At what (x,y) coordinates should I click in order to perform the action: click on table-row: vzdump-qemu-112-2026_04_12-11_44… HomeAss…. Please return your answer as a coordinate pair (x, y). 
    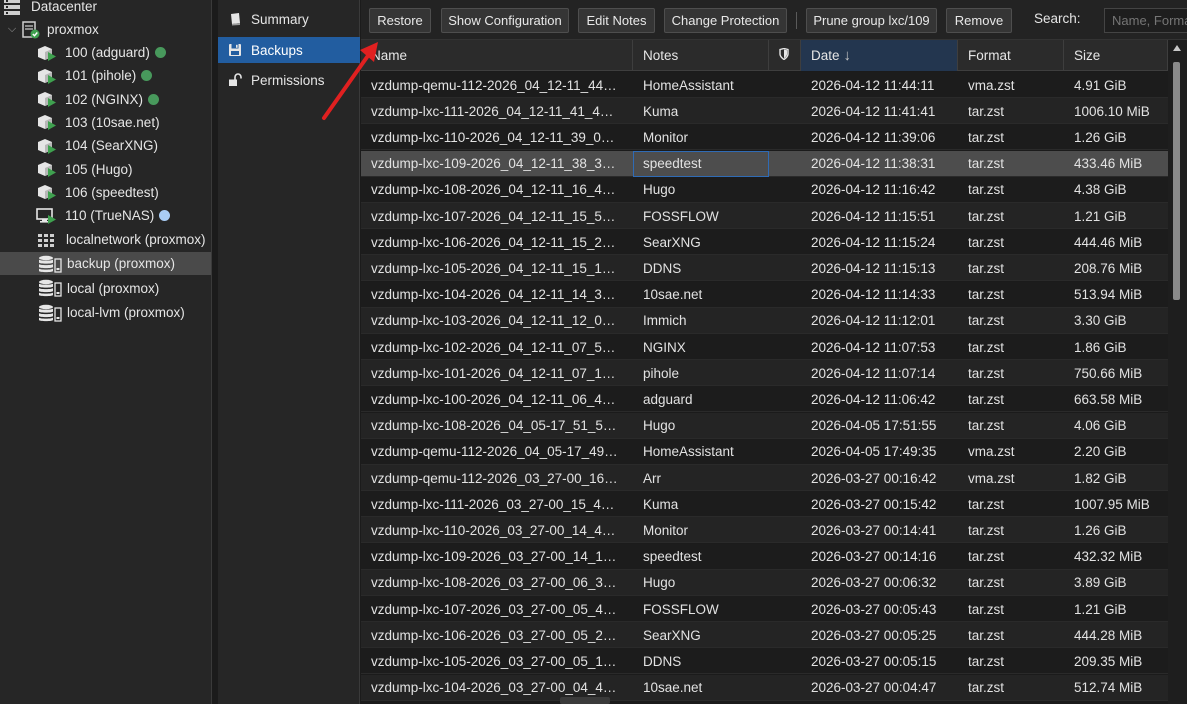
    Looking at the image, I should click on (764, 85).